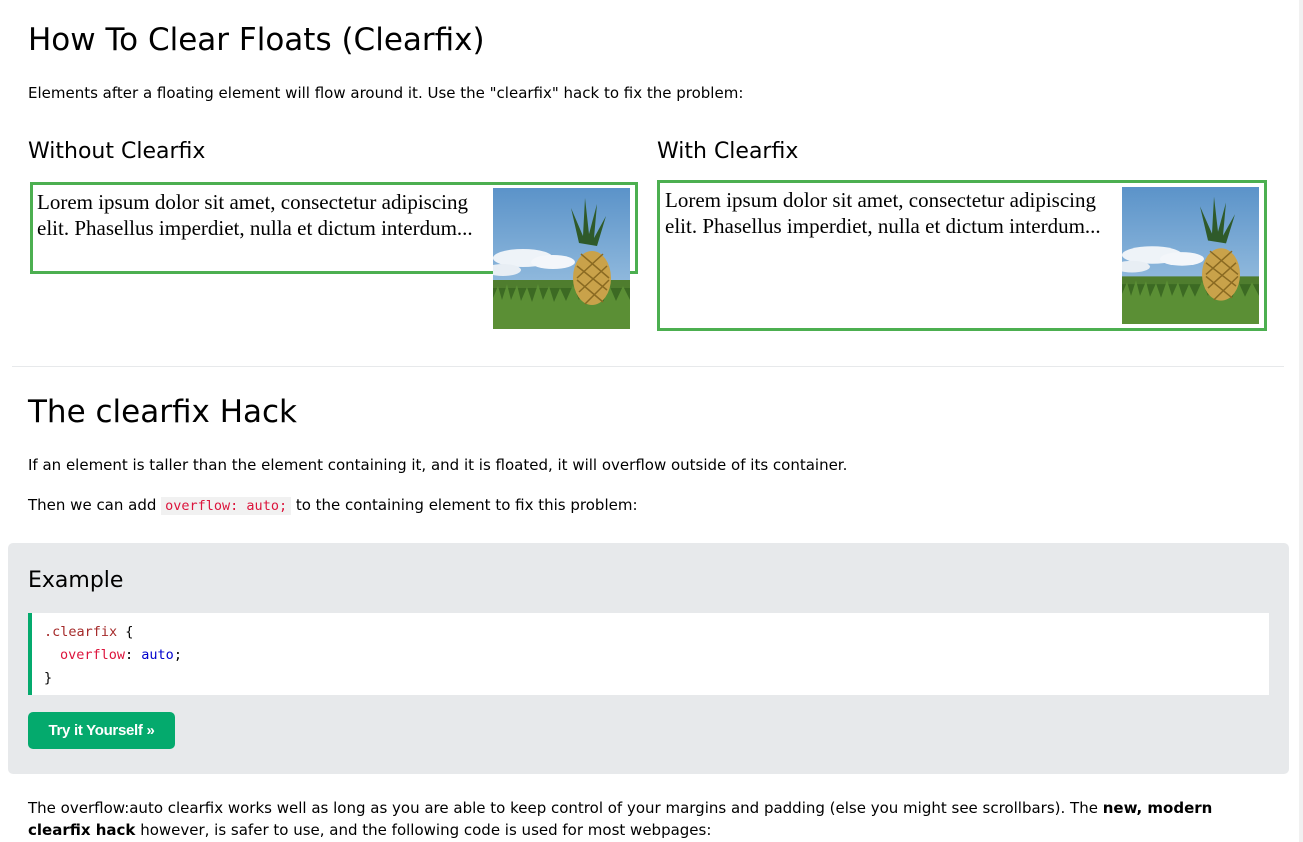  I want to click on clearfix-hack-heading: The clearfix Hack, so click(163, 412).